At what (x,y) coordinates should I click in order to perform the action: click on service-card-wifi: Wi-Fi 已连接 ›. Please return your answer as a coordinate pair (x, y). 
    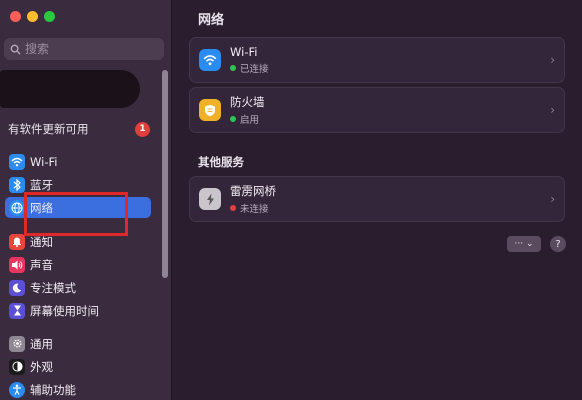
    Looking at the image, I should click on (377, 60).